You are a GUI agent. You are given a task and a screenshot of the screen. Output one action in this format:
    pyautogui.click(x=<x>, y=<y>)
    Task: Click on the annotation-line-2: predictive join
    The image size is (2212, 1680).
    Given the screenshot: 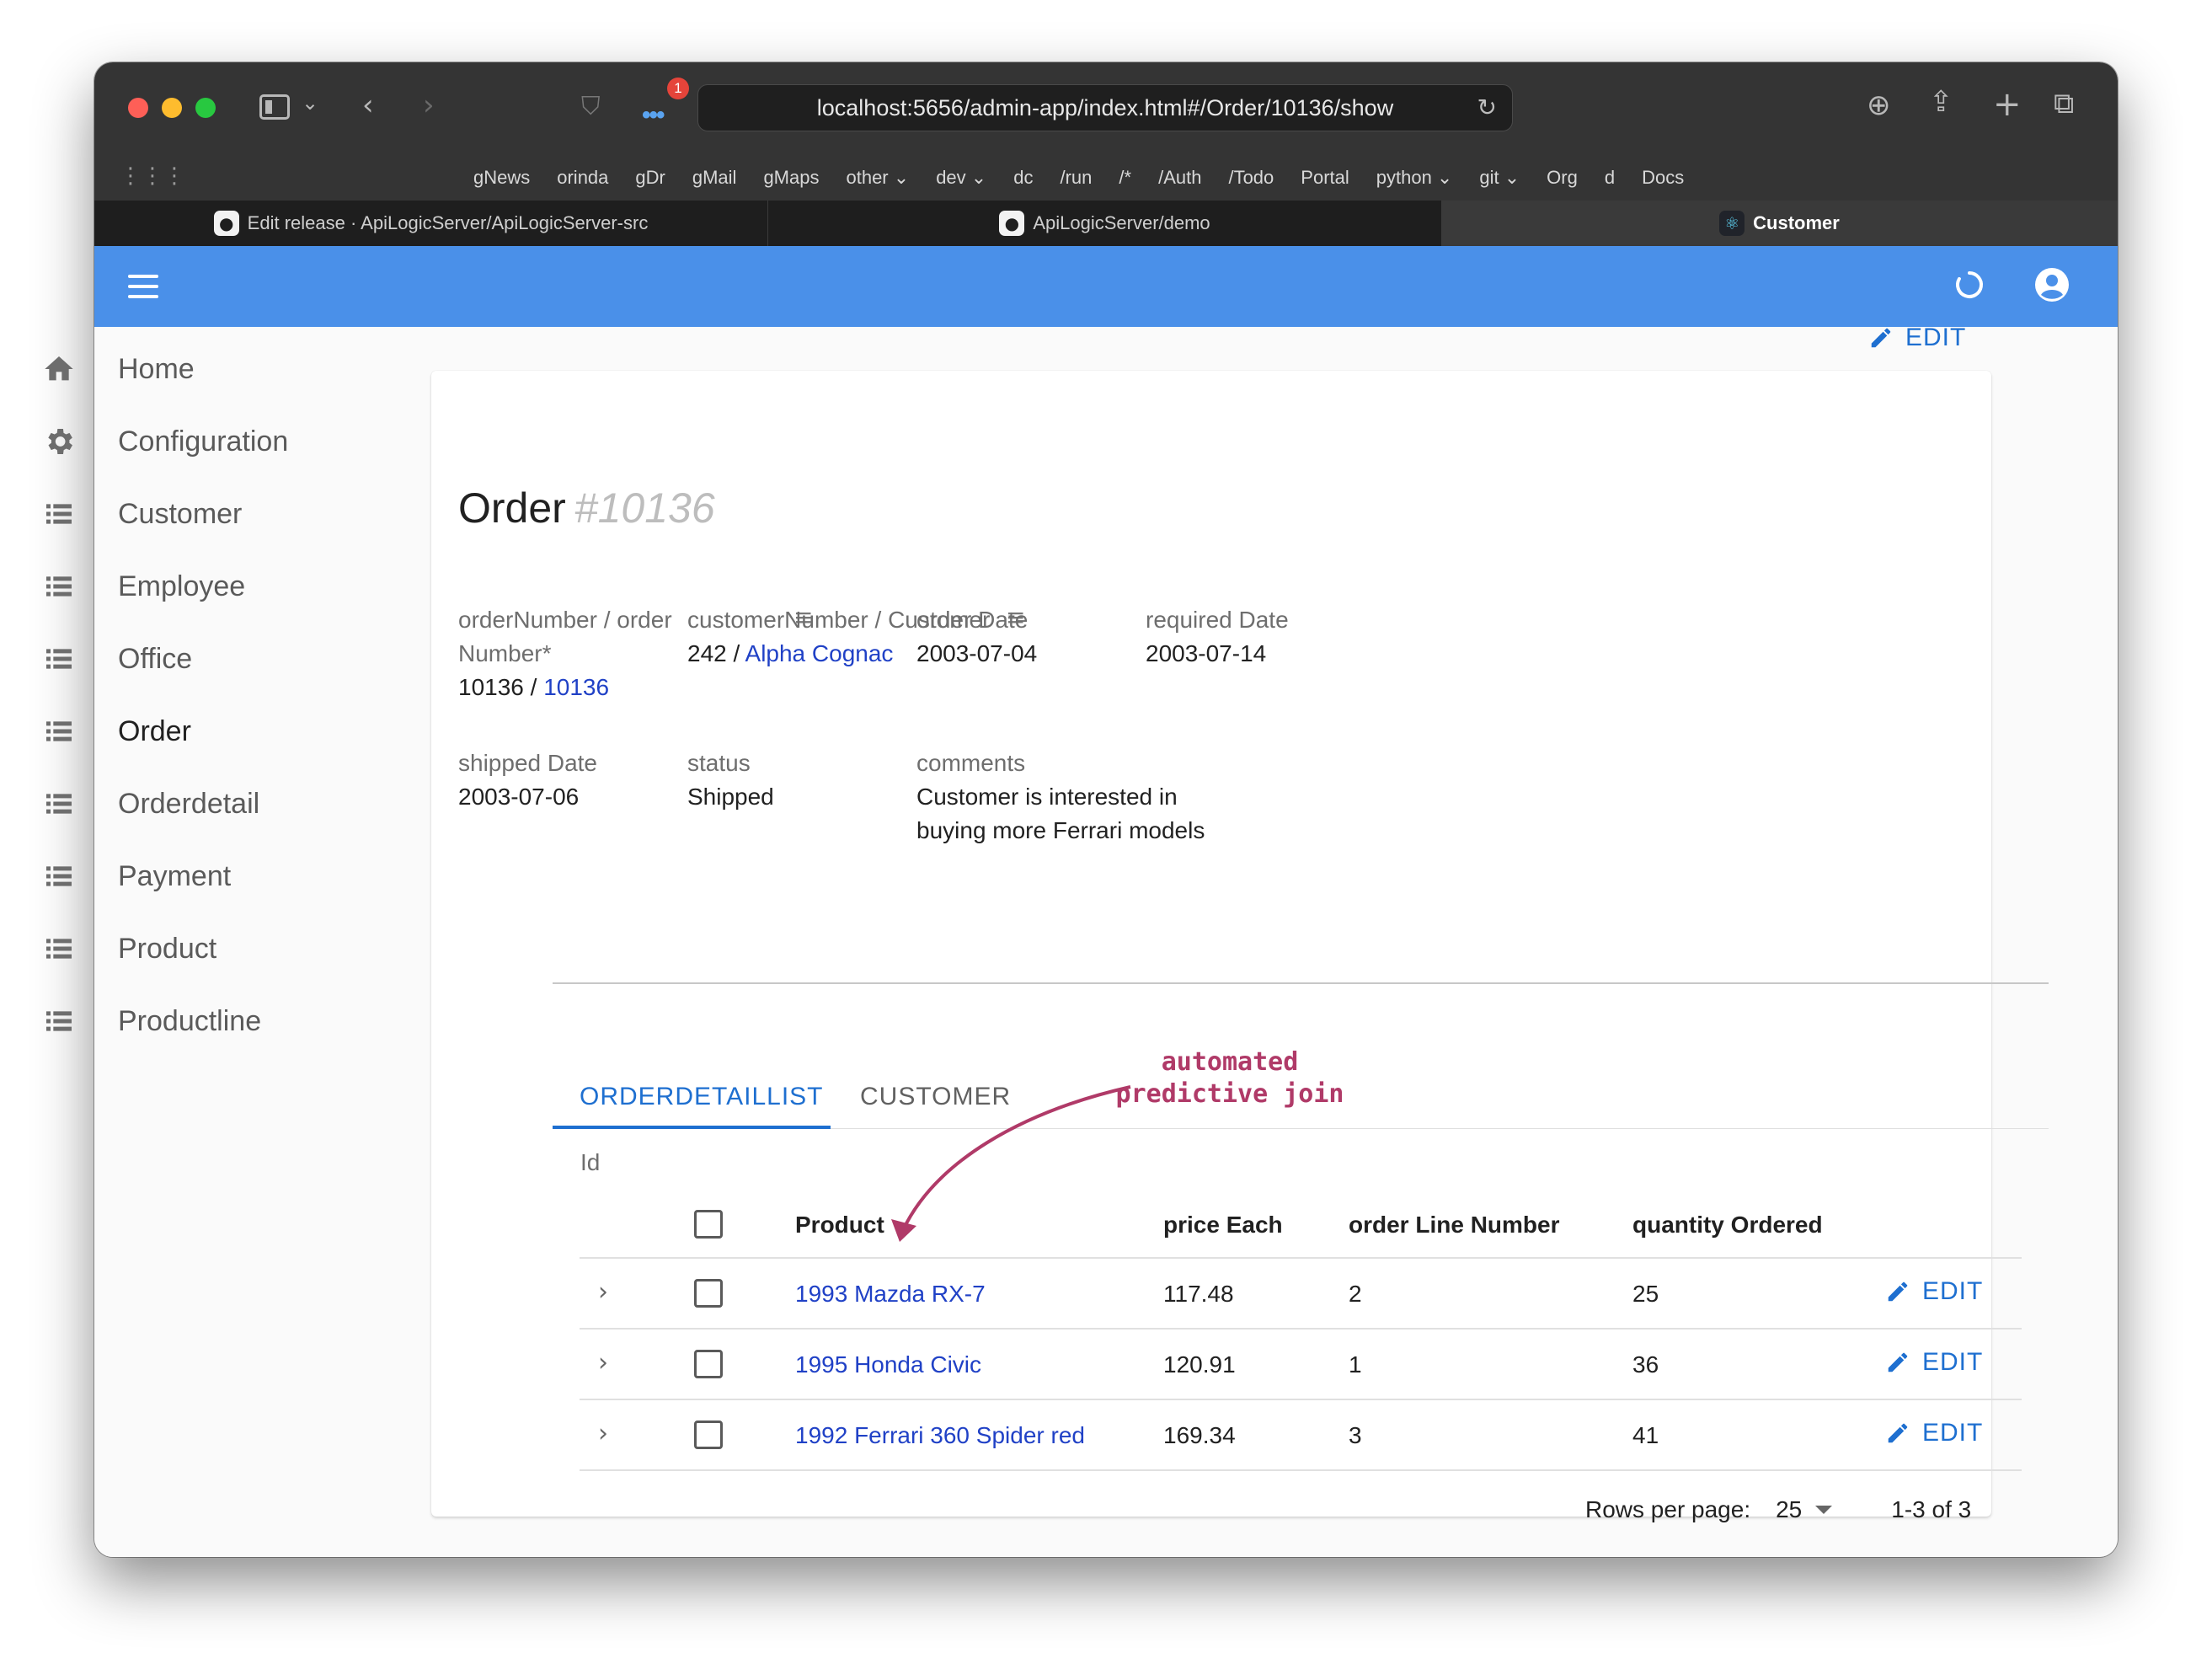 What is the action you would take?
    pyautogui.click(x=1229, y=1094)
    